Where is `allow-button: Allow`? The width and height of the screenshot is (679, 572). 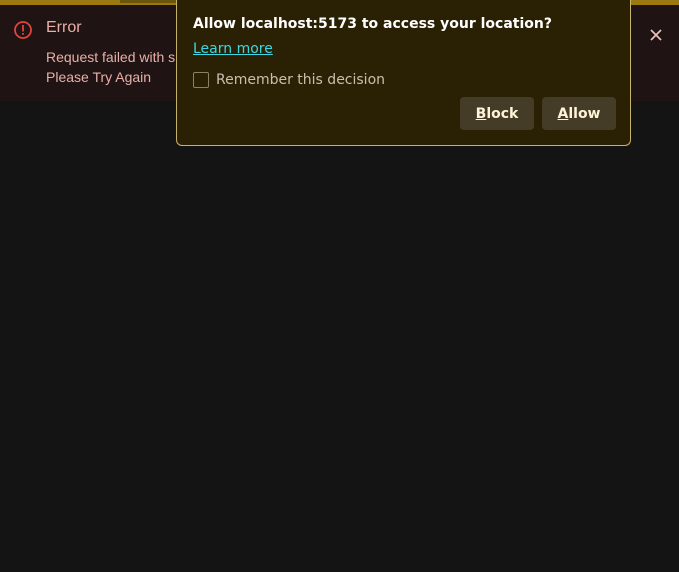 allow-button: Allow is located at coordinates (579, 113).